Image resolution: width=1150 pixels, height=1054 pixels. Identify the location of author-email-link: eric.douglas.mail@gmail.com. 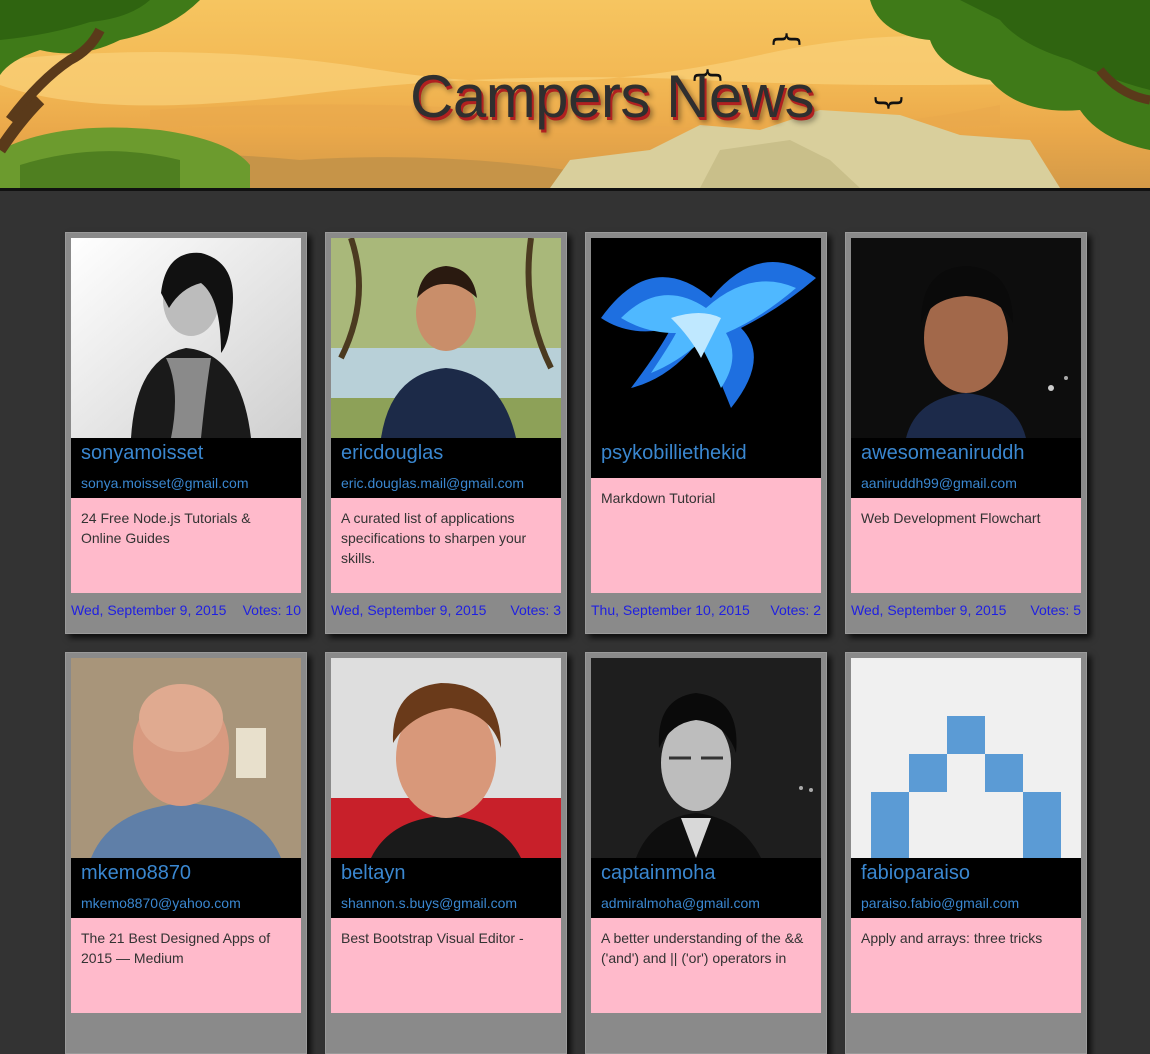
(432, 483).